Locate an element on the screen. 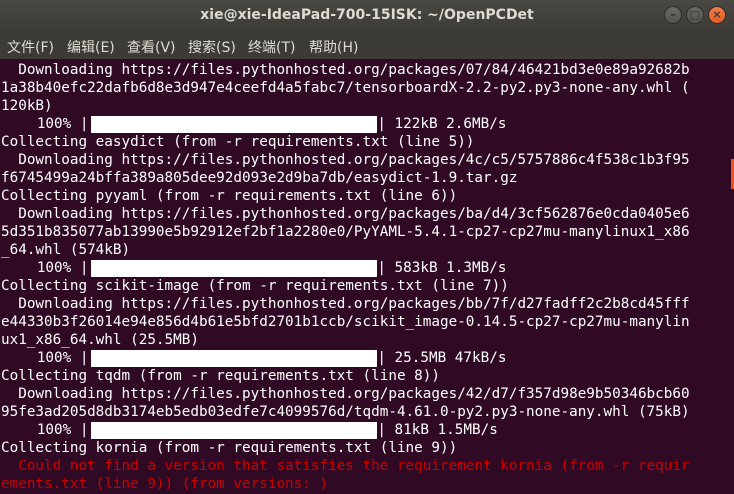 The width and height of the screenshot is (734, 494). menu-terminal: 终端(T) is located at coordinates (271, 47).